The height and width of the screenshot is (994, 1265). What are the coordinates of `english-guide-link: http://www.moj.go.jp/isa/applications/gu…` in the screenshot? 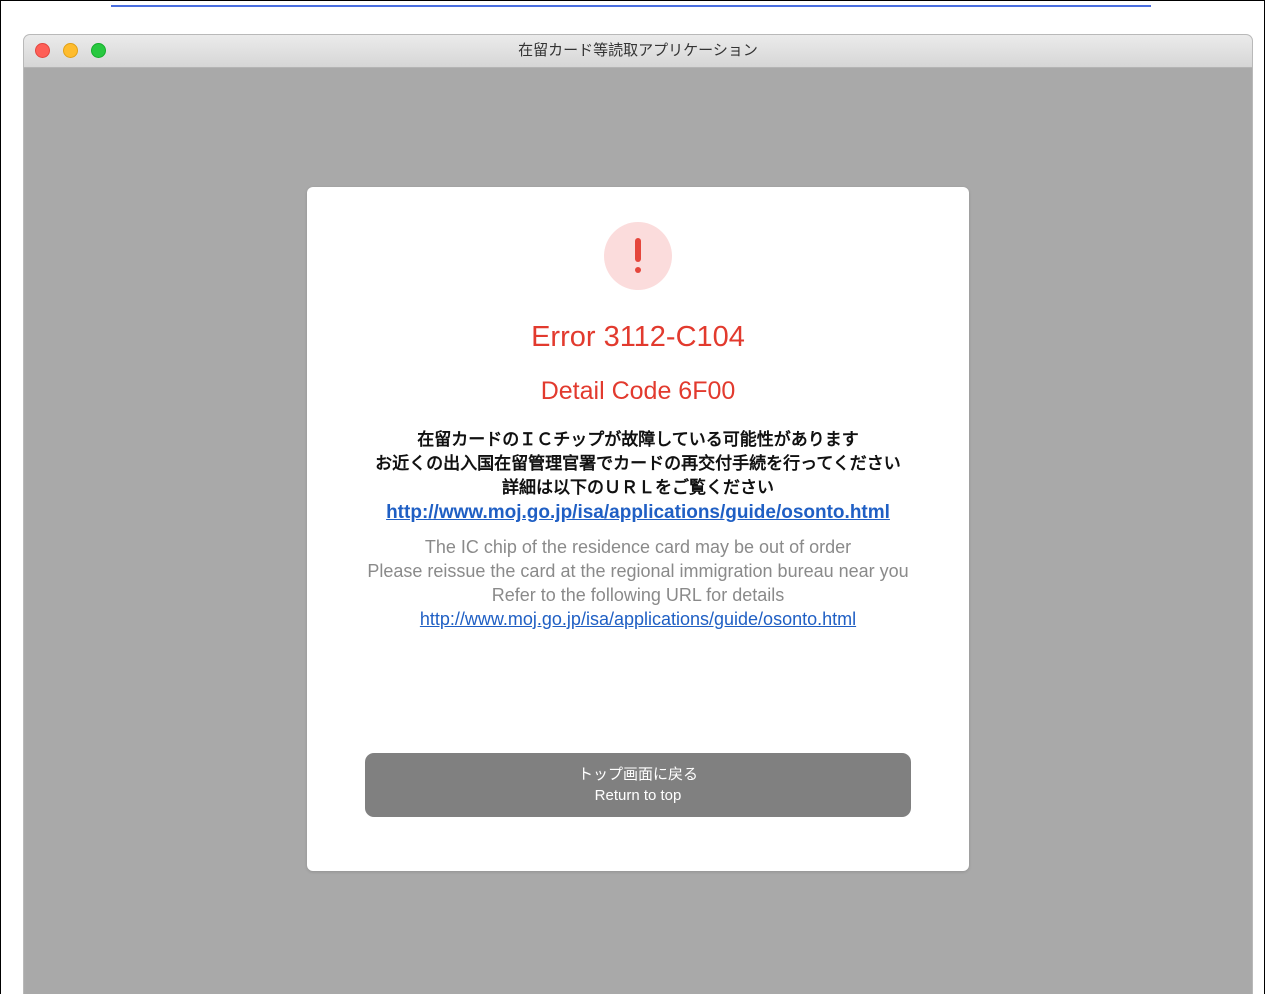 It's located at (638, 619).